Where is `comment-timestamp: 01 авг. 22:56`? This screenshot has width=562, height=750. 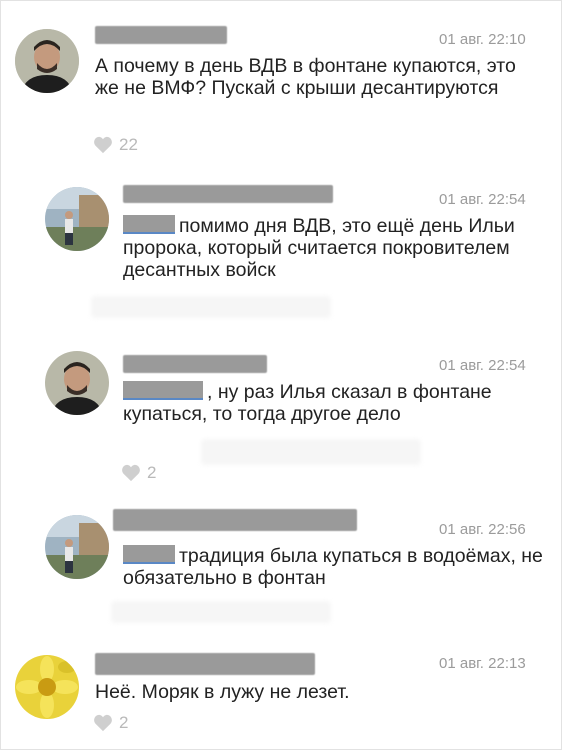
comment-timestamp: 01 авг. 22:56 is located at coordinates (482, 529).